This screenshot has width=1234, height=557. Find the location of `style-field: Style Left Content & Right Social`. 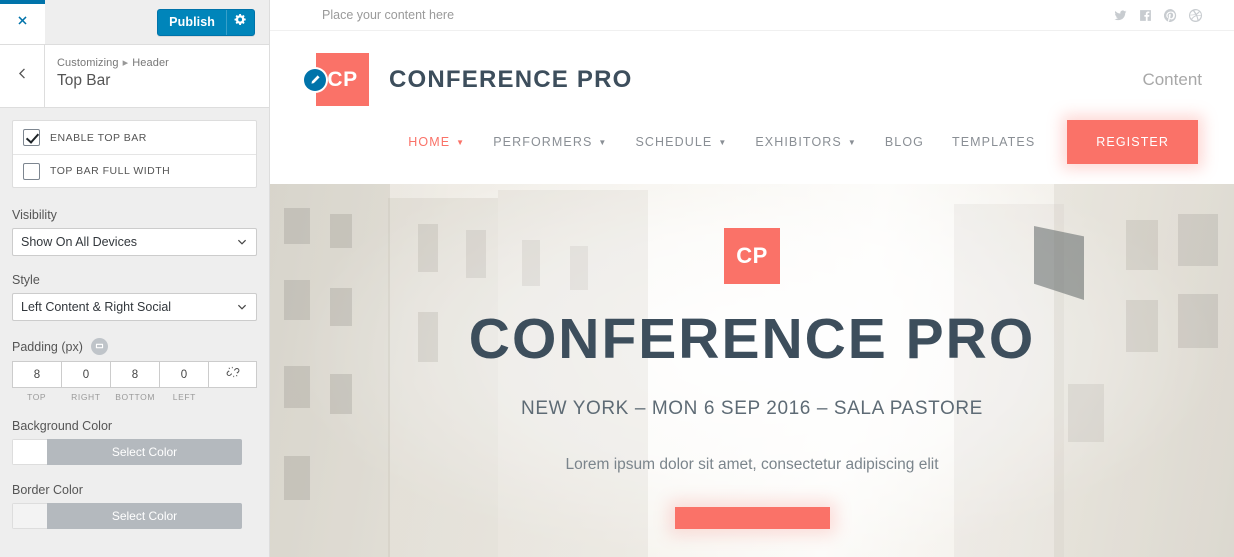

style-field: Style Left Content & Right Social is located at coordinates (134, 297).